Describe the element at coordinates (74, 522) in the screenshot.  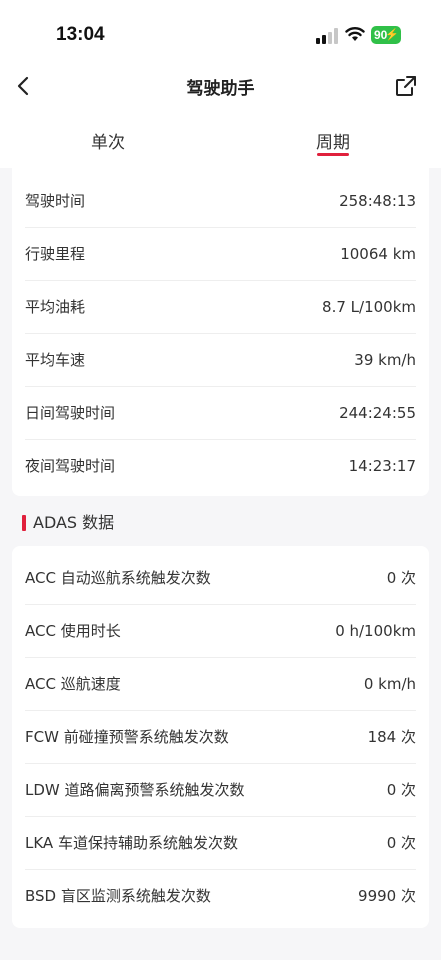
I see `section-title: ADAS 数据` at that location.